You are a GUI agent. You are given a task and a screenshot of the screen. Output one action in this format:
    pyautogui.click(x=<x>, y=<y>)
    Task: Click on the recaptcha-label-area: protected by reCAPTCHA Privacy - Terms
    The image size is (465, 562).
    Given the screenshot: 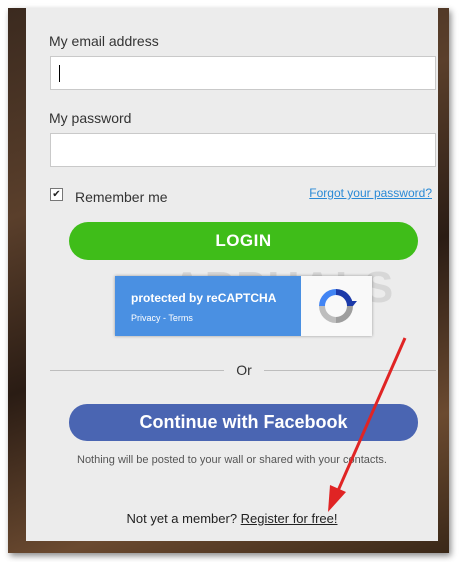 What is the action you would take?
    pyautogui.click(x=208, y=306)
    